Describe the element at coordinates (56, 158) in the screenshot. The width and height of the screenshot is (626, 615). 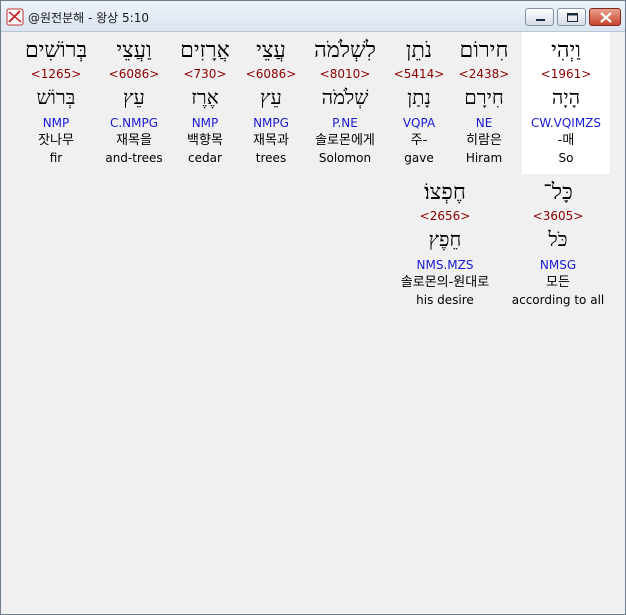
I see `english-gloss: fir` at that location.